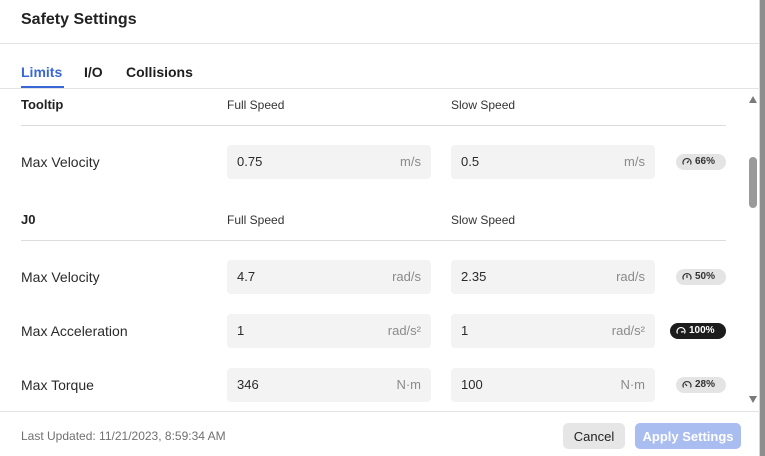 This screenshot has width=765, height=456. I want to click on dialog-header: Safety Settings, so click(379, 22).